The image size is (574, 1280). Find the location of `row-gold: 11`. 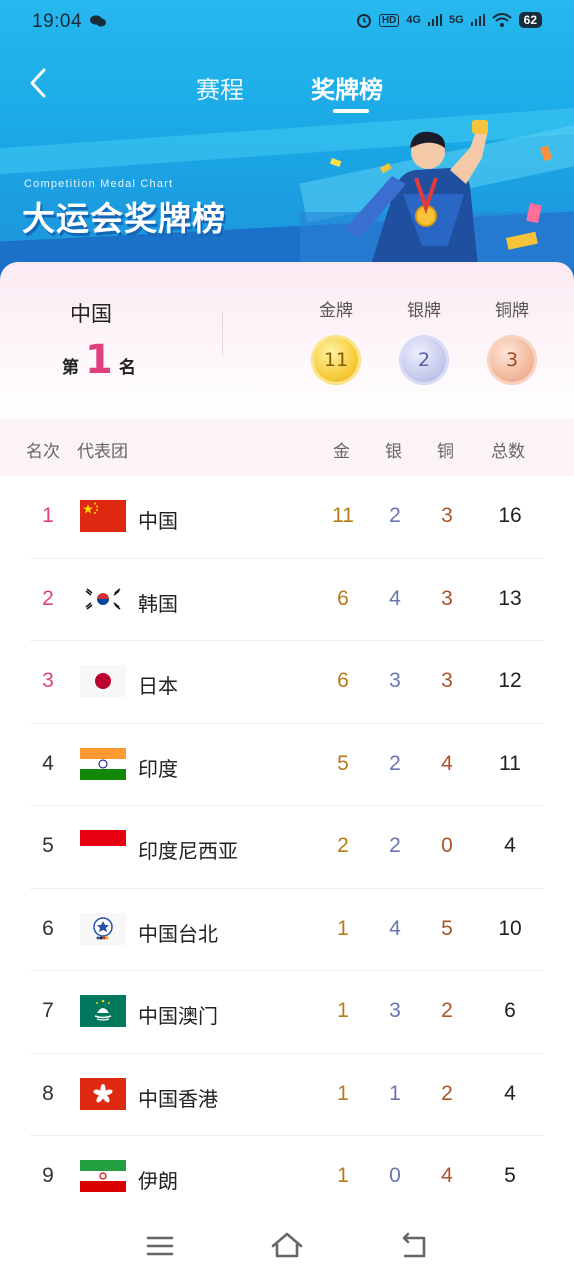

row-gold: 11 is located at coordinates (343, 515).